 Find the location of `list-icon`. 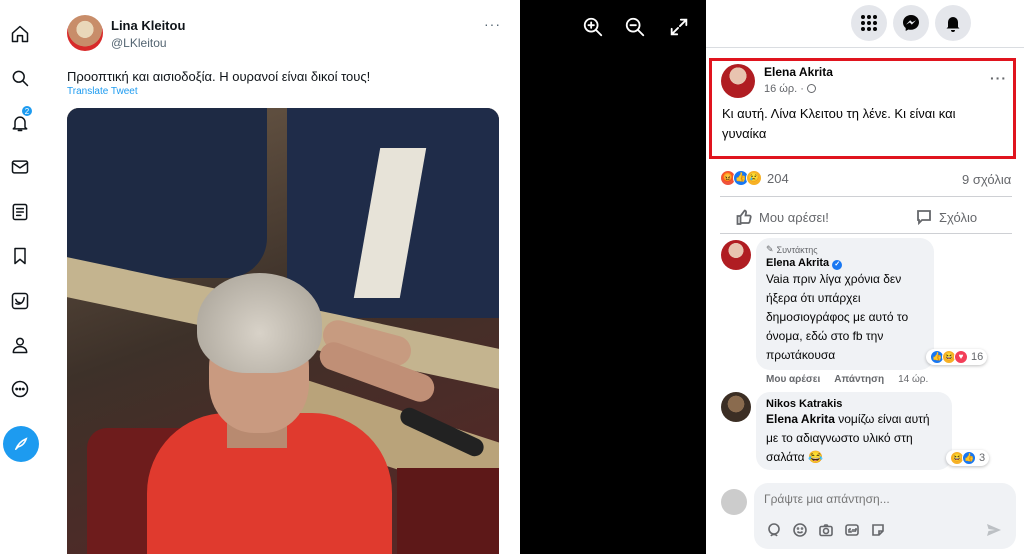

list-icon is located at coordinates (20, 212).